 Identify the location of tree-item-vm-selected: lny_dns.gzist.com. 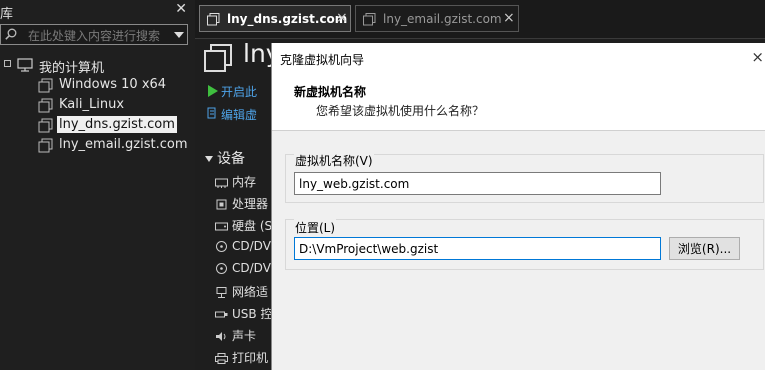
(97, 125).